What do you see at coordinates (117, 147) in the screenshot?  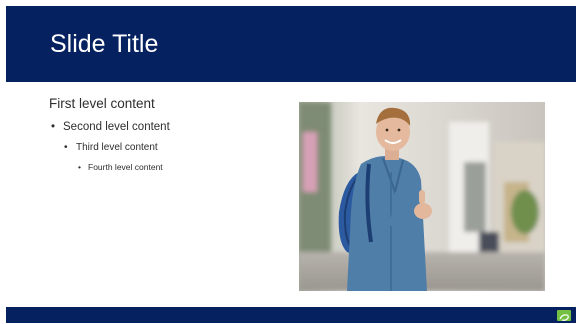 I see `third-level-text: Third level content` at bounding box center [117, 147].